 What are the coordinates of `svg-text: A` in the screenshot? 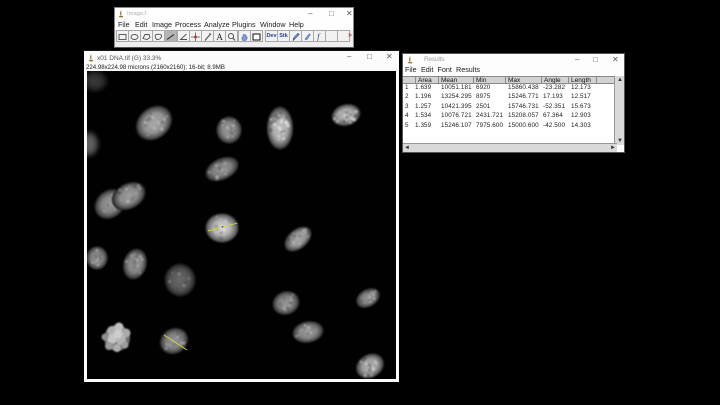 It's located at (219, 37).